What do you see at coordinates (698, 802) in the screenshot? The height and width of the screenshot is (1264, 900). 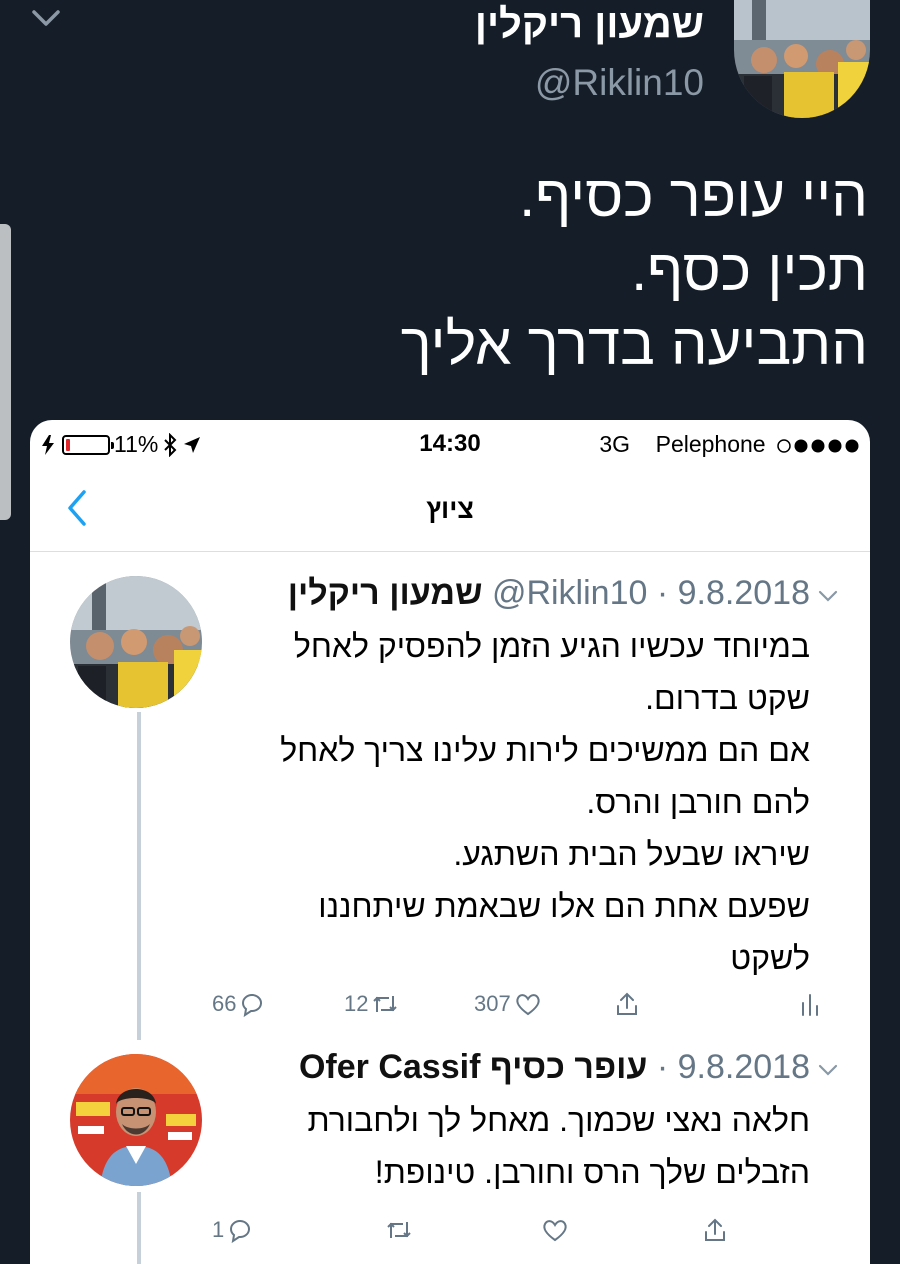 I see `tweet-line: להם חורבן והרס.` at bounding box center [698, 802].